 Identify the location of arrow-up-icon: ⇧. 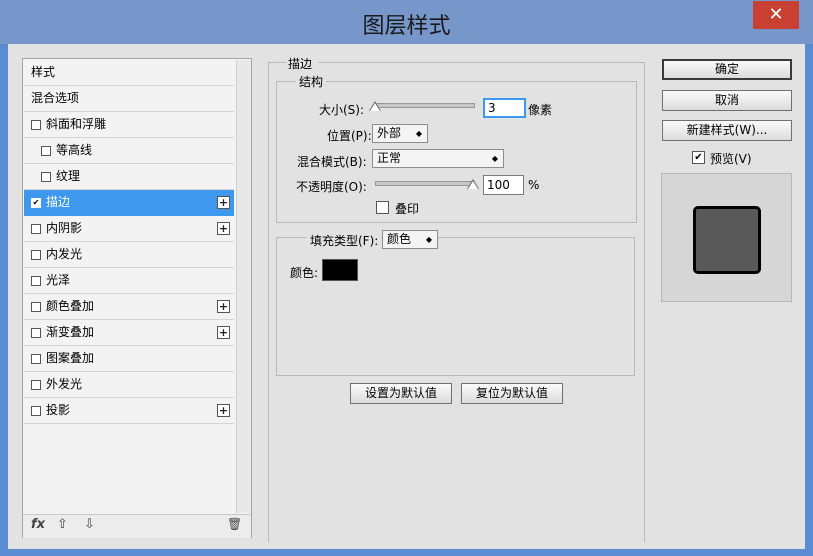
(62, 524).